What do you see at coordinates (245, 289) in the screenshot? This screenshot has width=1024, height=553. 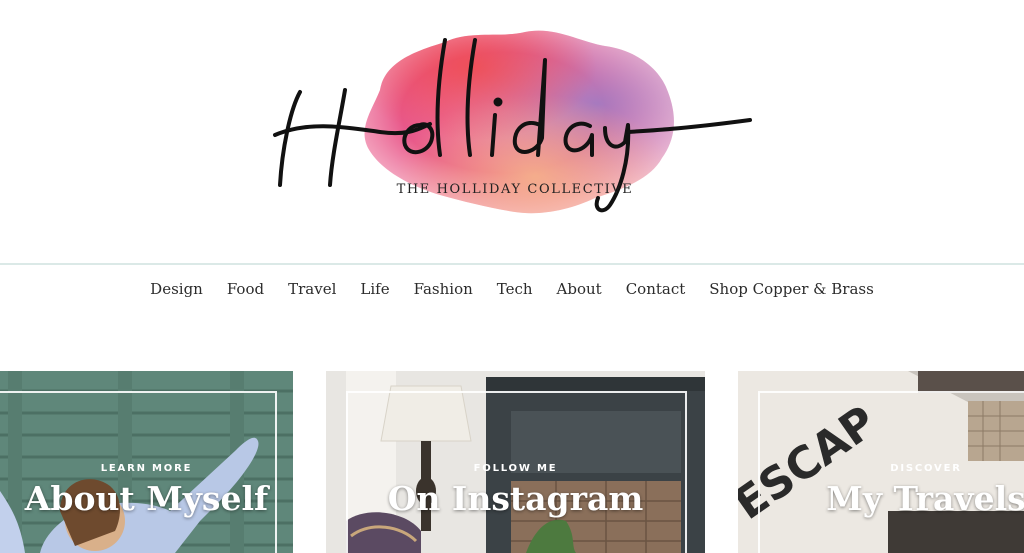 I see `nav-item-food: Food` at bounding box center [245, 289].